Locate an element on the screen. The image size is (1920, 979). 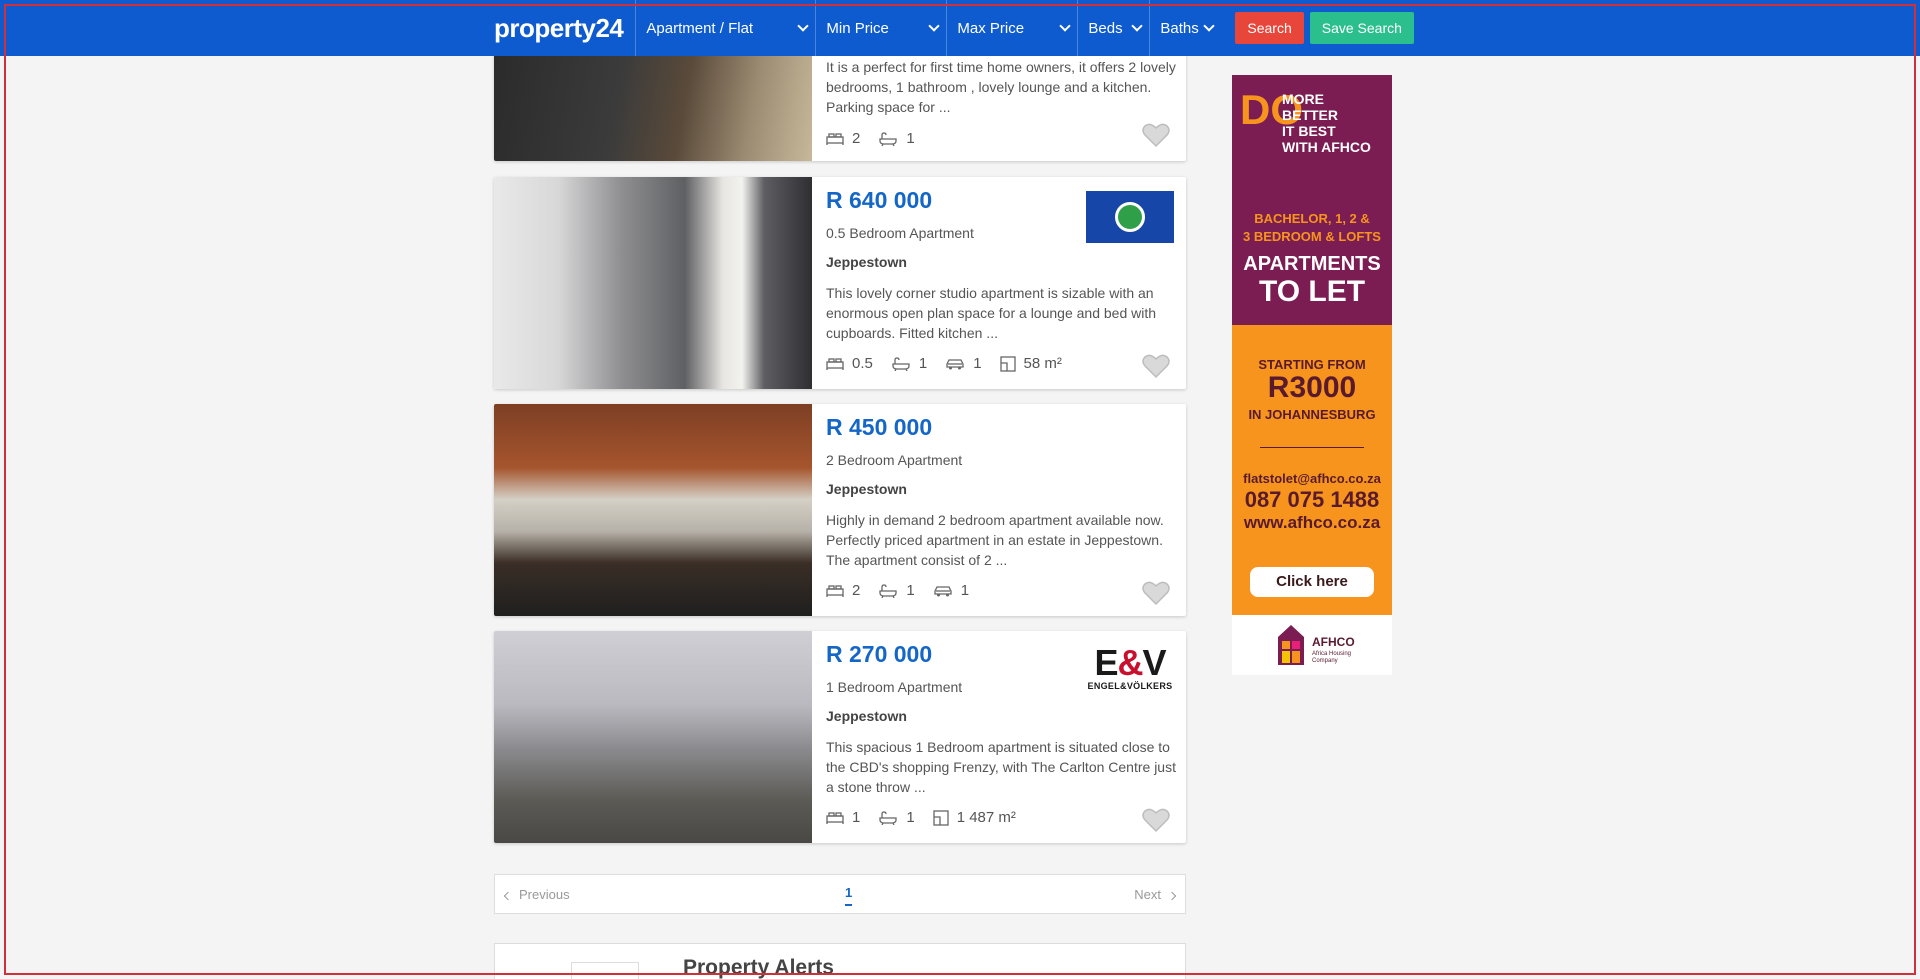
alert-bell-icon is located at coordinates (605, 970).